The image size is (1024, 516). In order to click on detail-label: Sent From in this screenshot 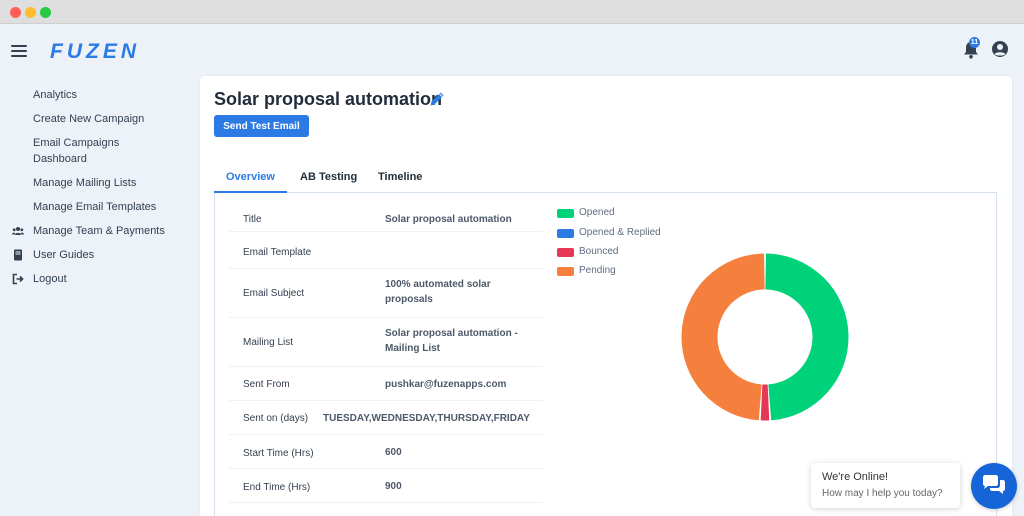, I will do `click(266, 384)`.